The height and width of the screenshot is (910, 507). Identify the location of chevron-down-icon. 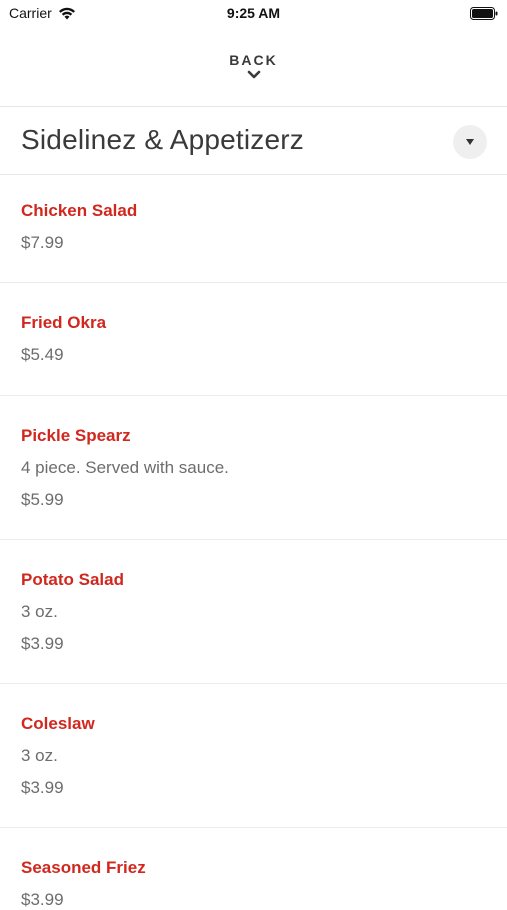
(253, 74).